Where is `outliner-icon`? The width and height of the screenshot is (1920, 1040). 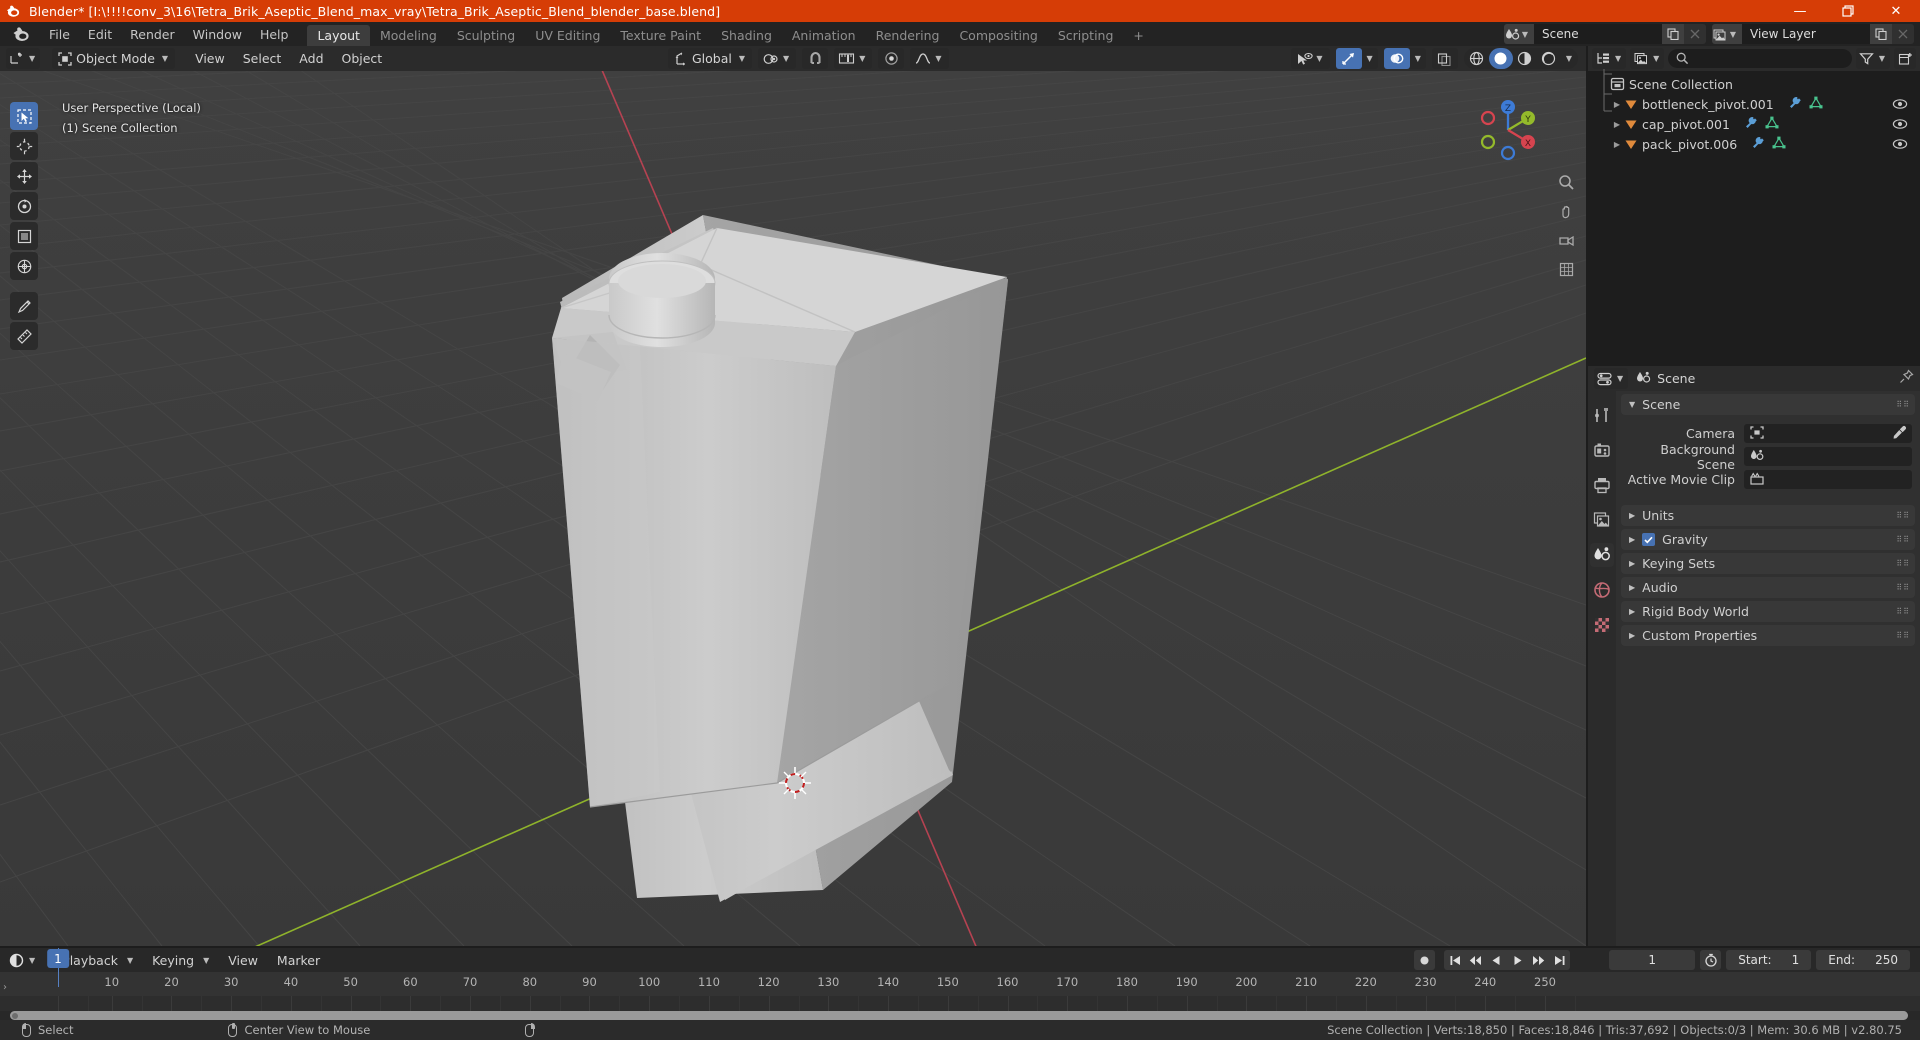 outliner-icon is located at coordinates (1603, 58).